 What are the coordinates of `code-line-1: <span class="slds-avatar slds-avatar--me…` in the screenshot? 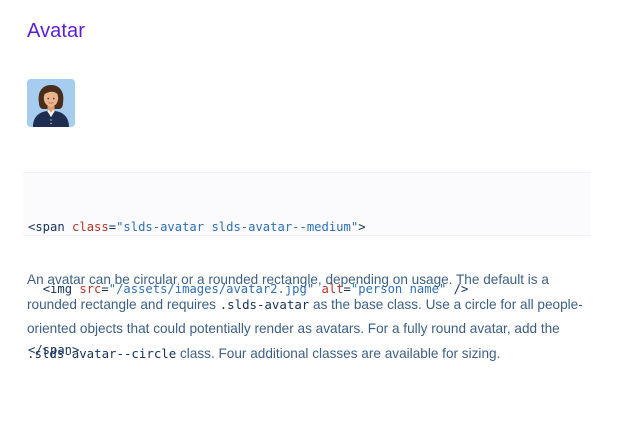 It's located at (309, 227).